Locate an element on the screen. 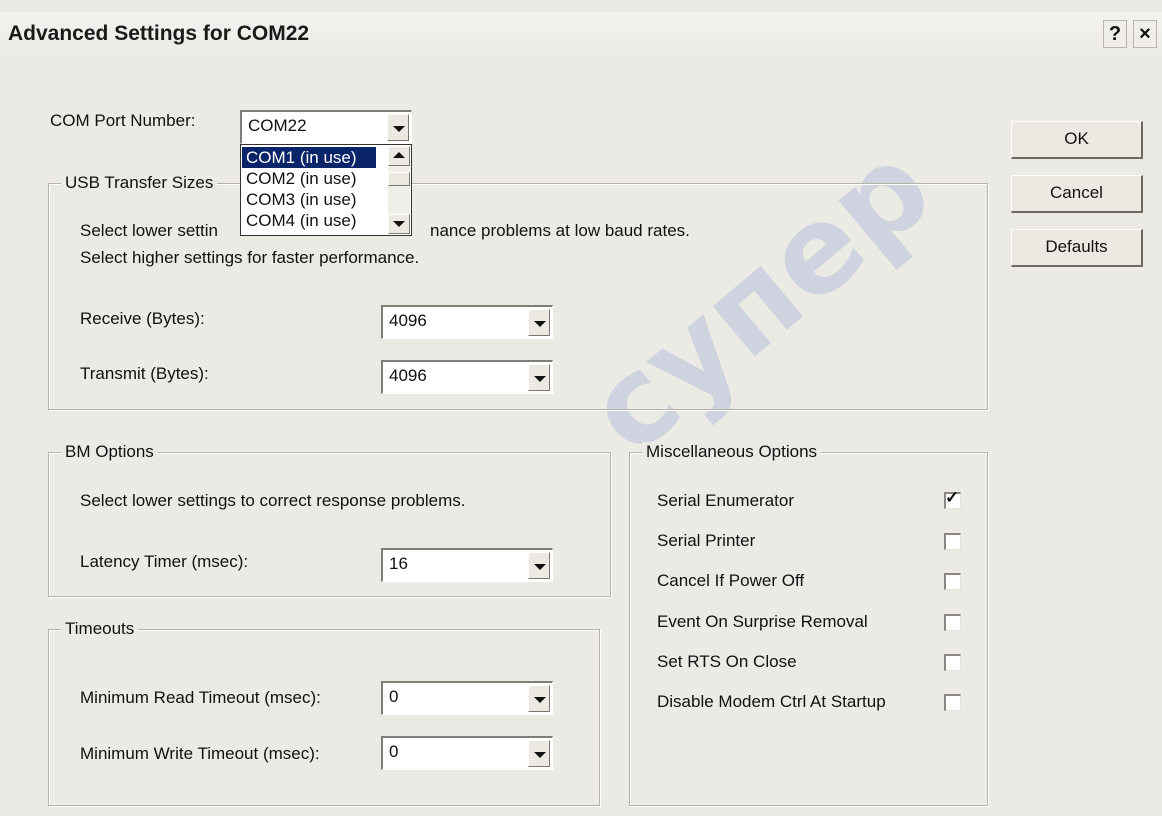  usb-desc-line1-start: Select lower settin is located at coordinates (149, 230).